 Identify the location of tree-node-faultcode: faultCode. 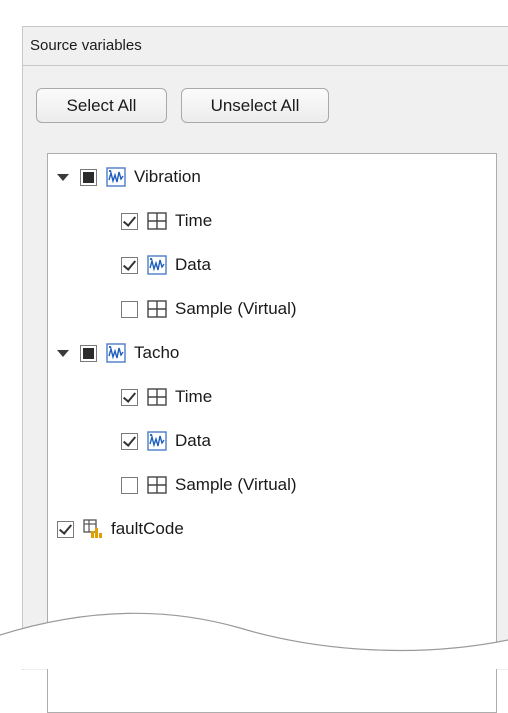
(120, 529).